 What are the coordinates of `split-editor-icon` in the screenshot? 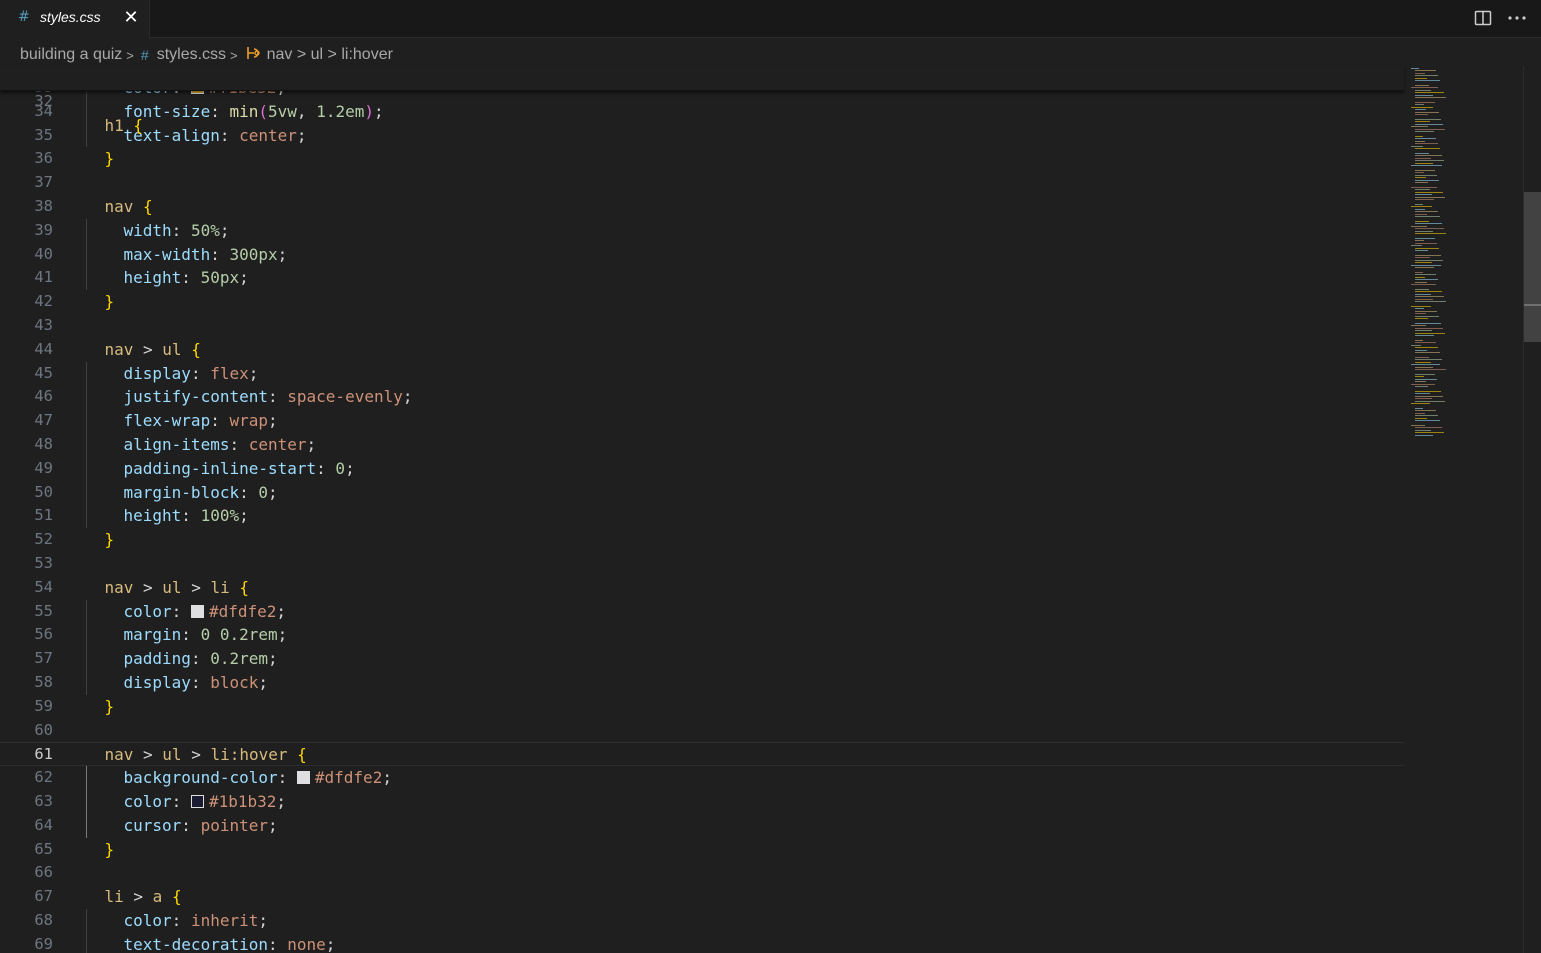 It's located at (1483, 18).